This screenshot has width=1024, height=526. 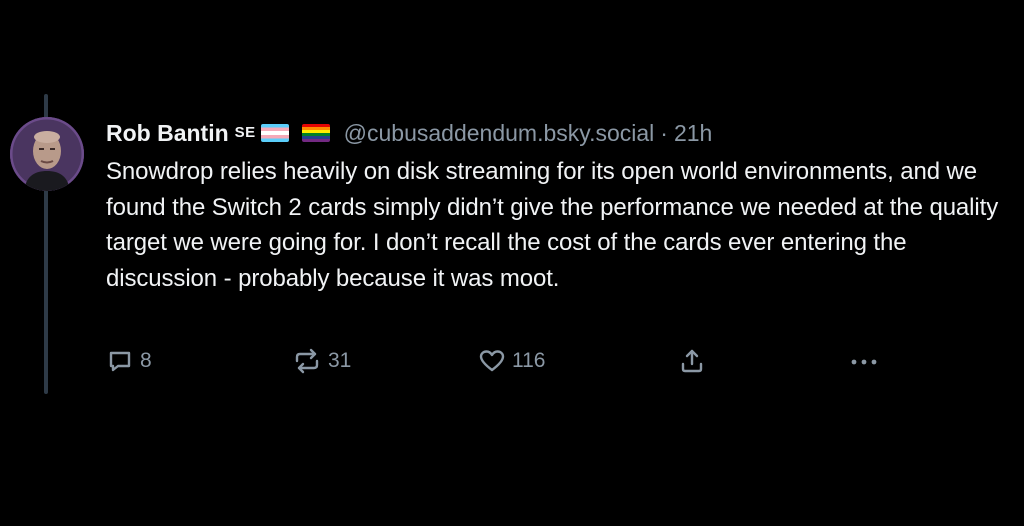 I want to click on avatar, so click(x=47, y=154).